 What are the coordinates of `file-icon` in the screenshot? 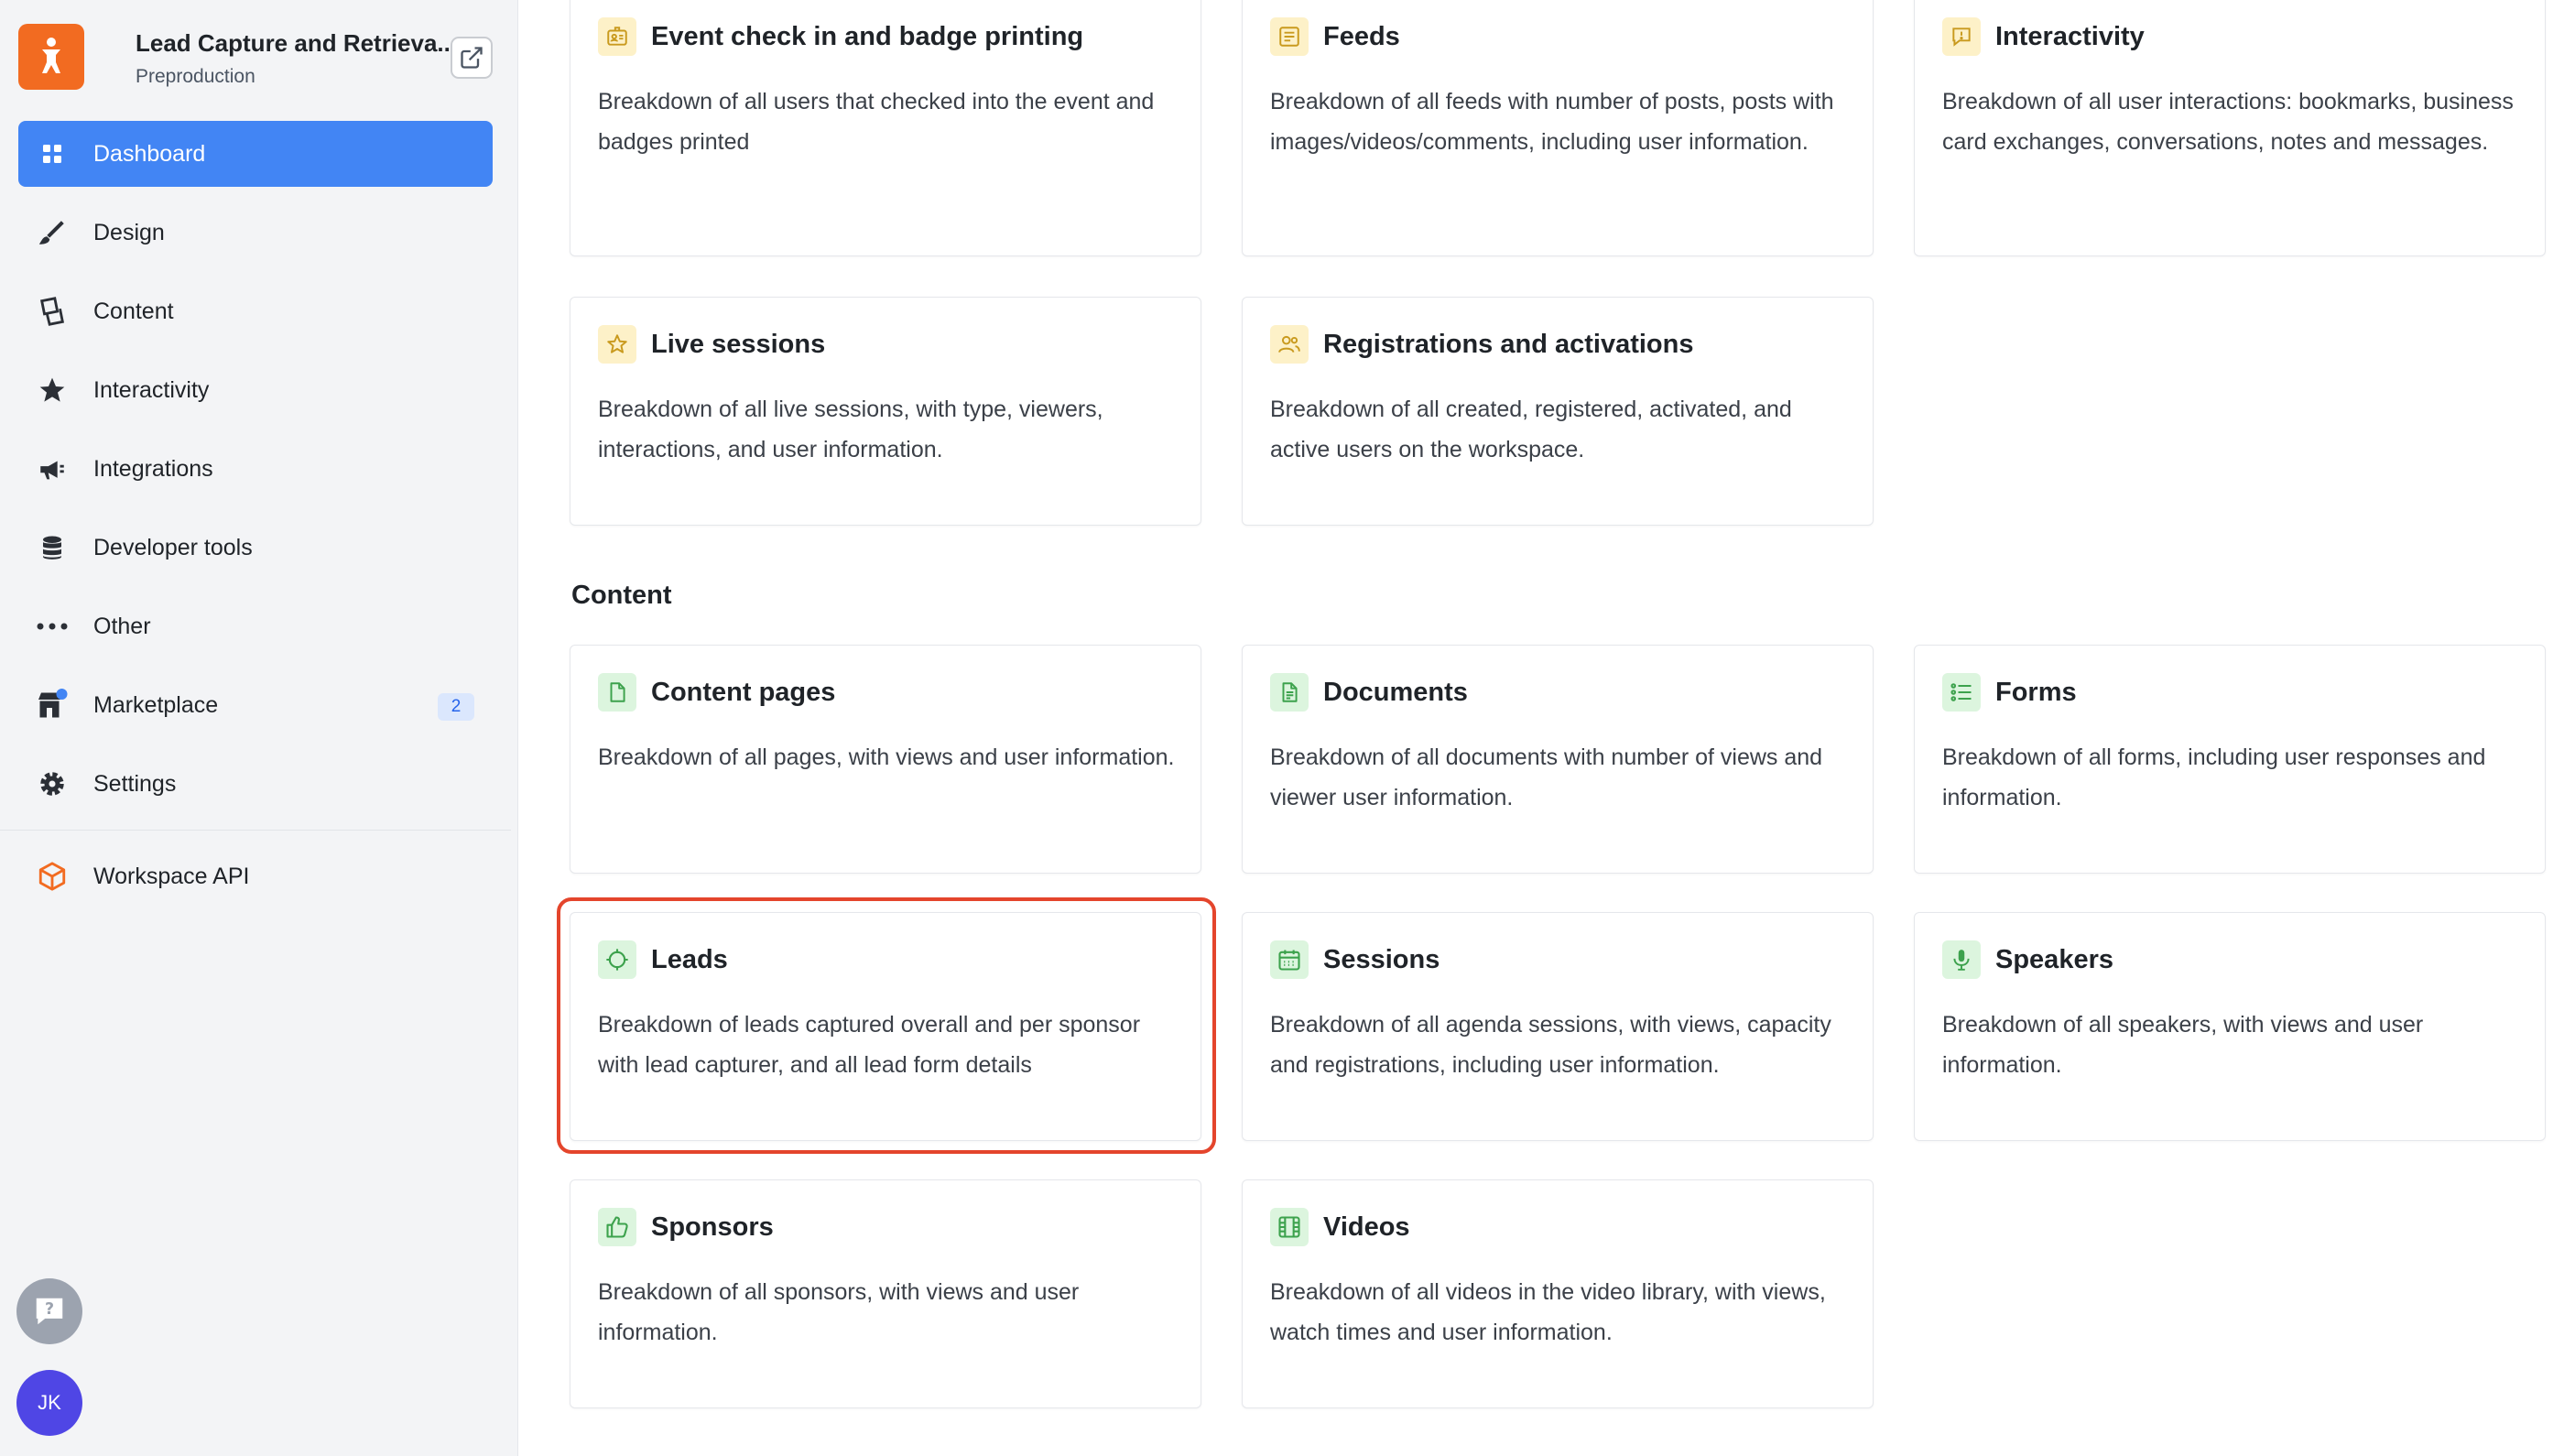 It's located at (617, 692).